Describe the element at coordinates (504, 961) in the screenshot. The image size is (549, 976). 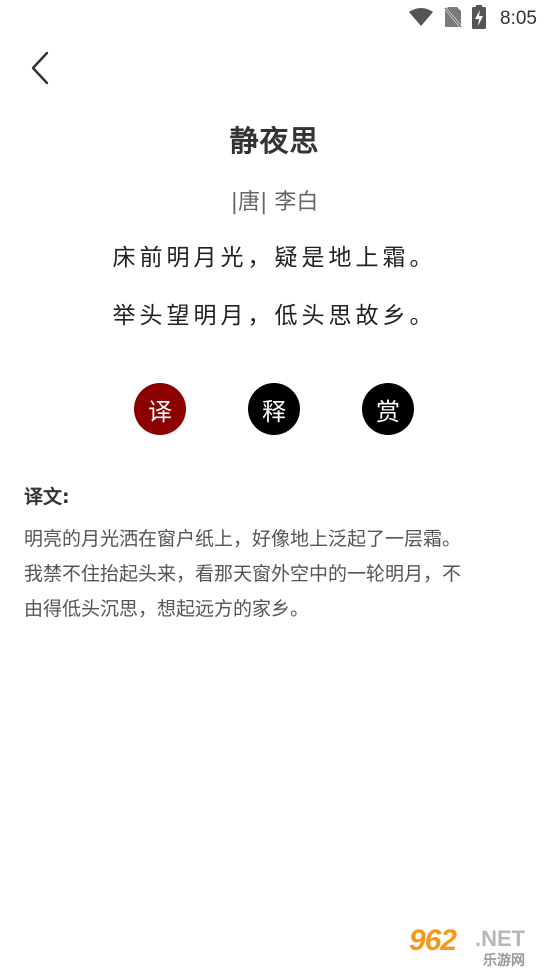
I see `watermark-cn: 乐游网` at that location.